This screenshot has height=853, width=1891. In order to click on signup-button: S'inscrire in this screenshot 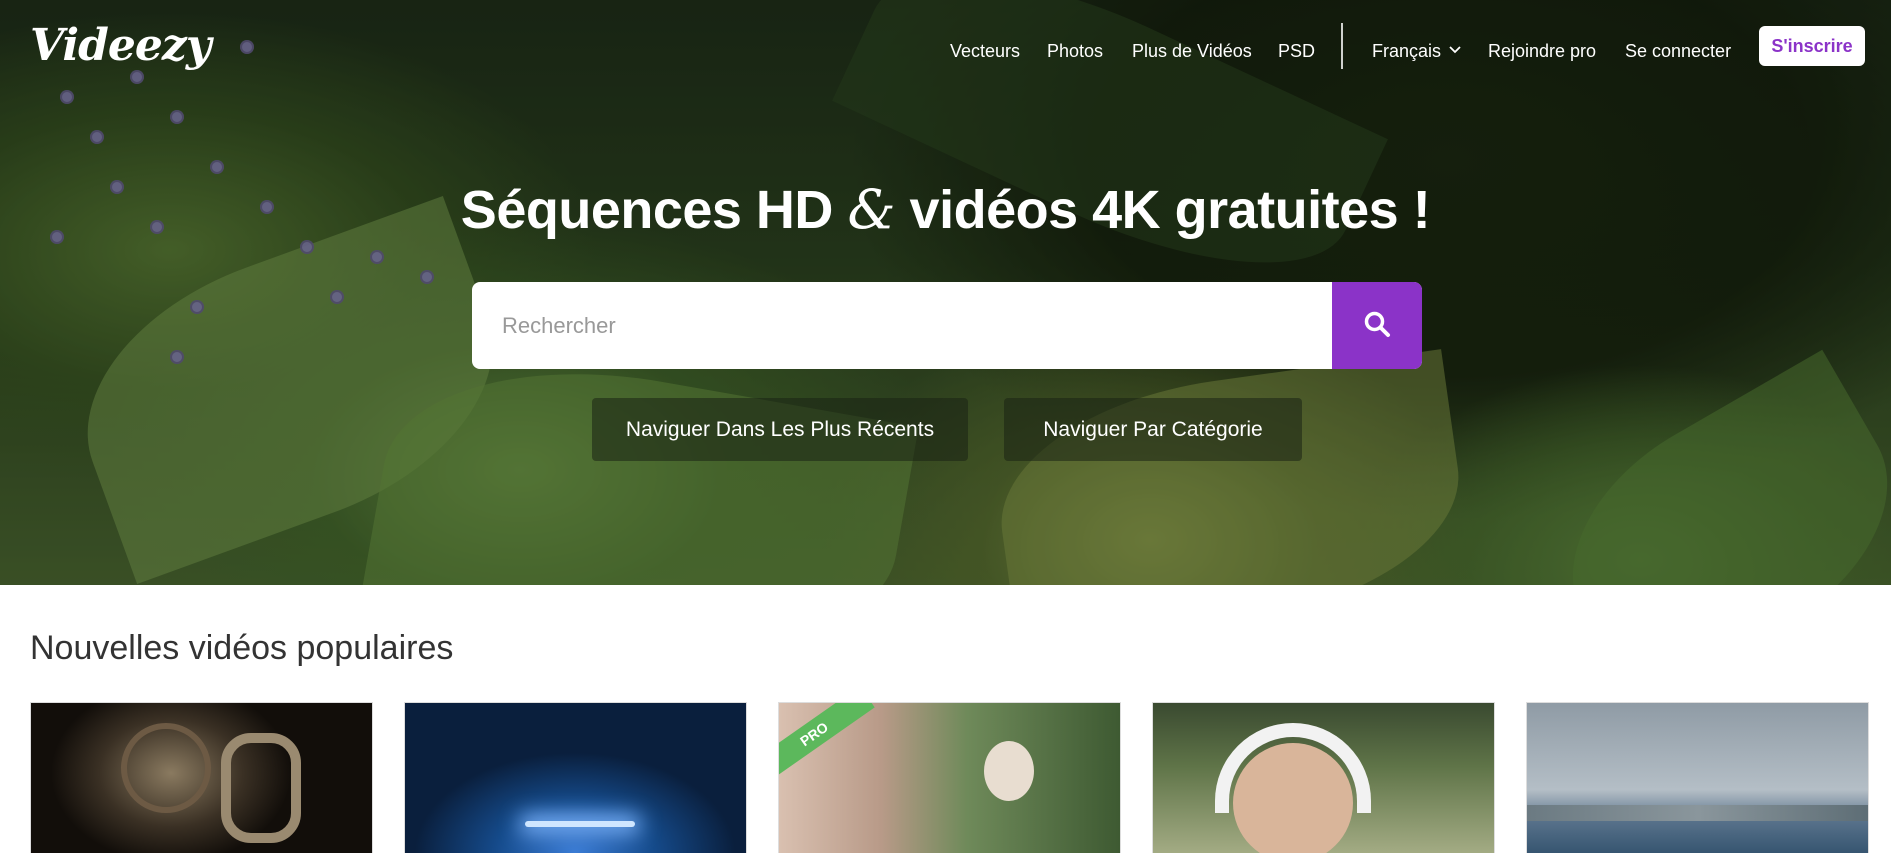, I will do `click(1812, 46)`.